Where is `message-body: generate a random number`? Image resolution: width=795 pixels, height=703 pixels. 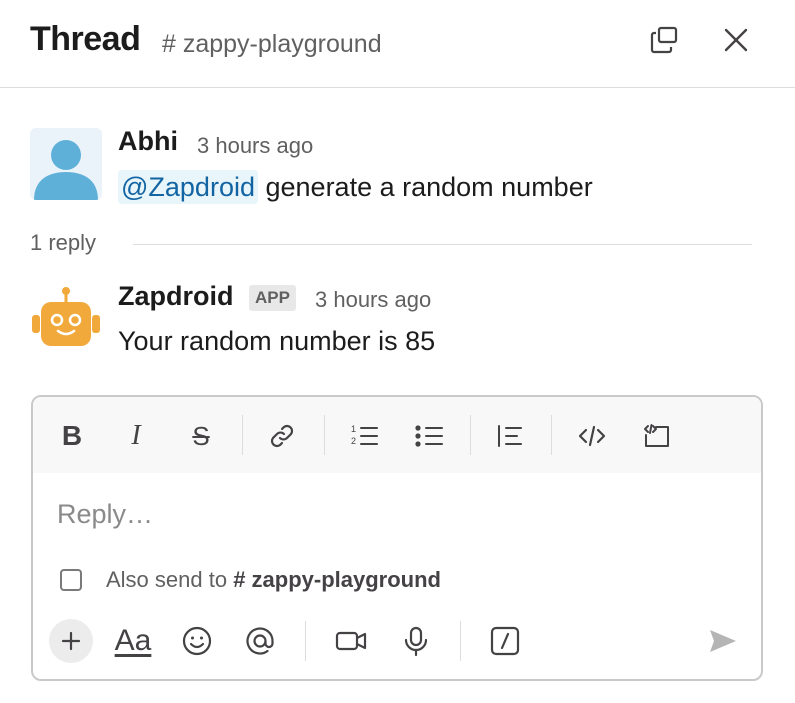 message-body: generate a random number is located at coordinates (429, 187).